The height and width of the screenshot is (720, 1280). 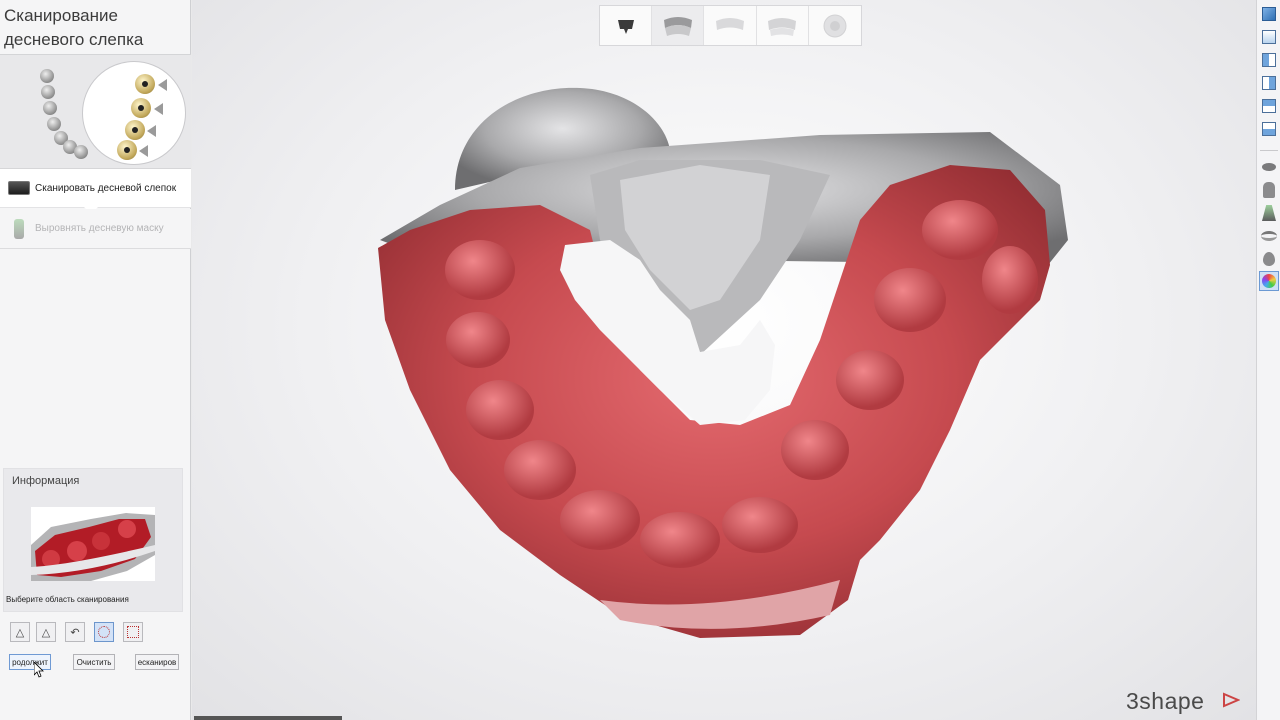 I want to click on progress-strip, so click(x=268, y=718).